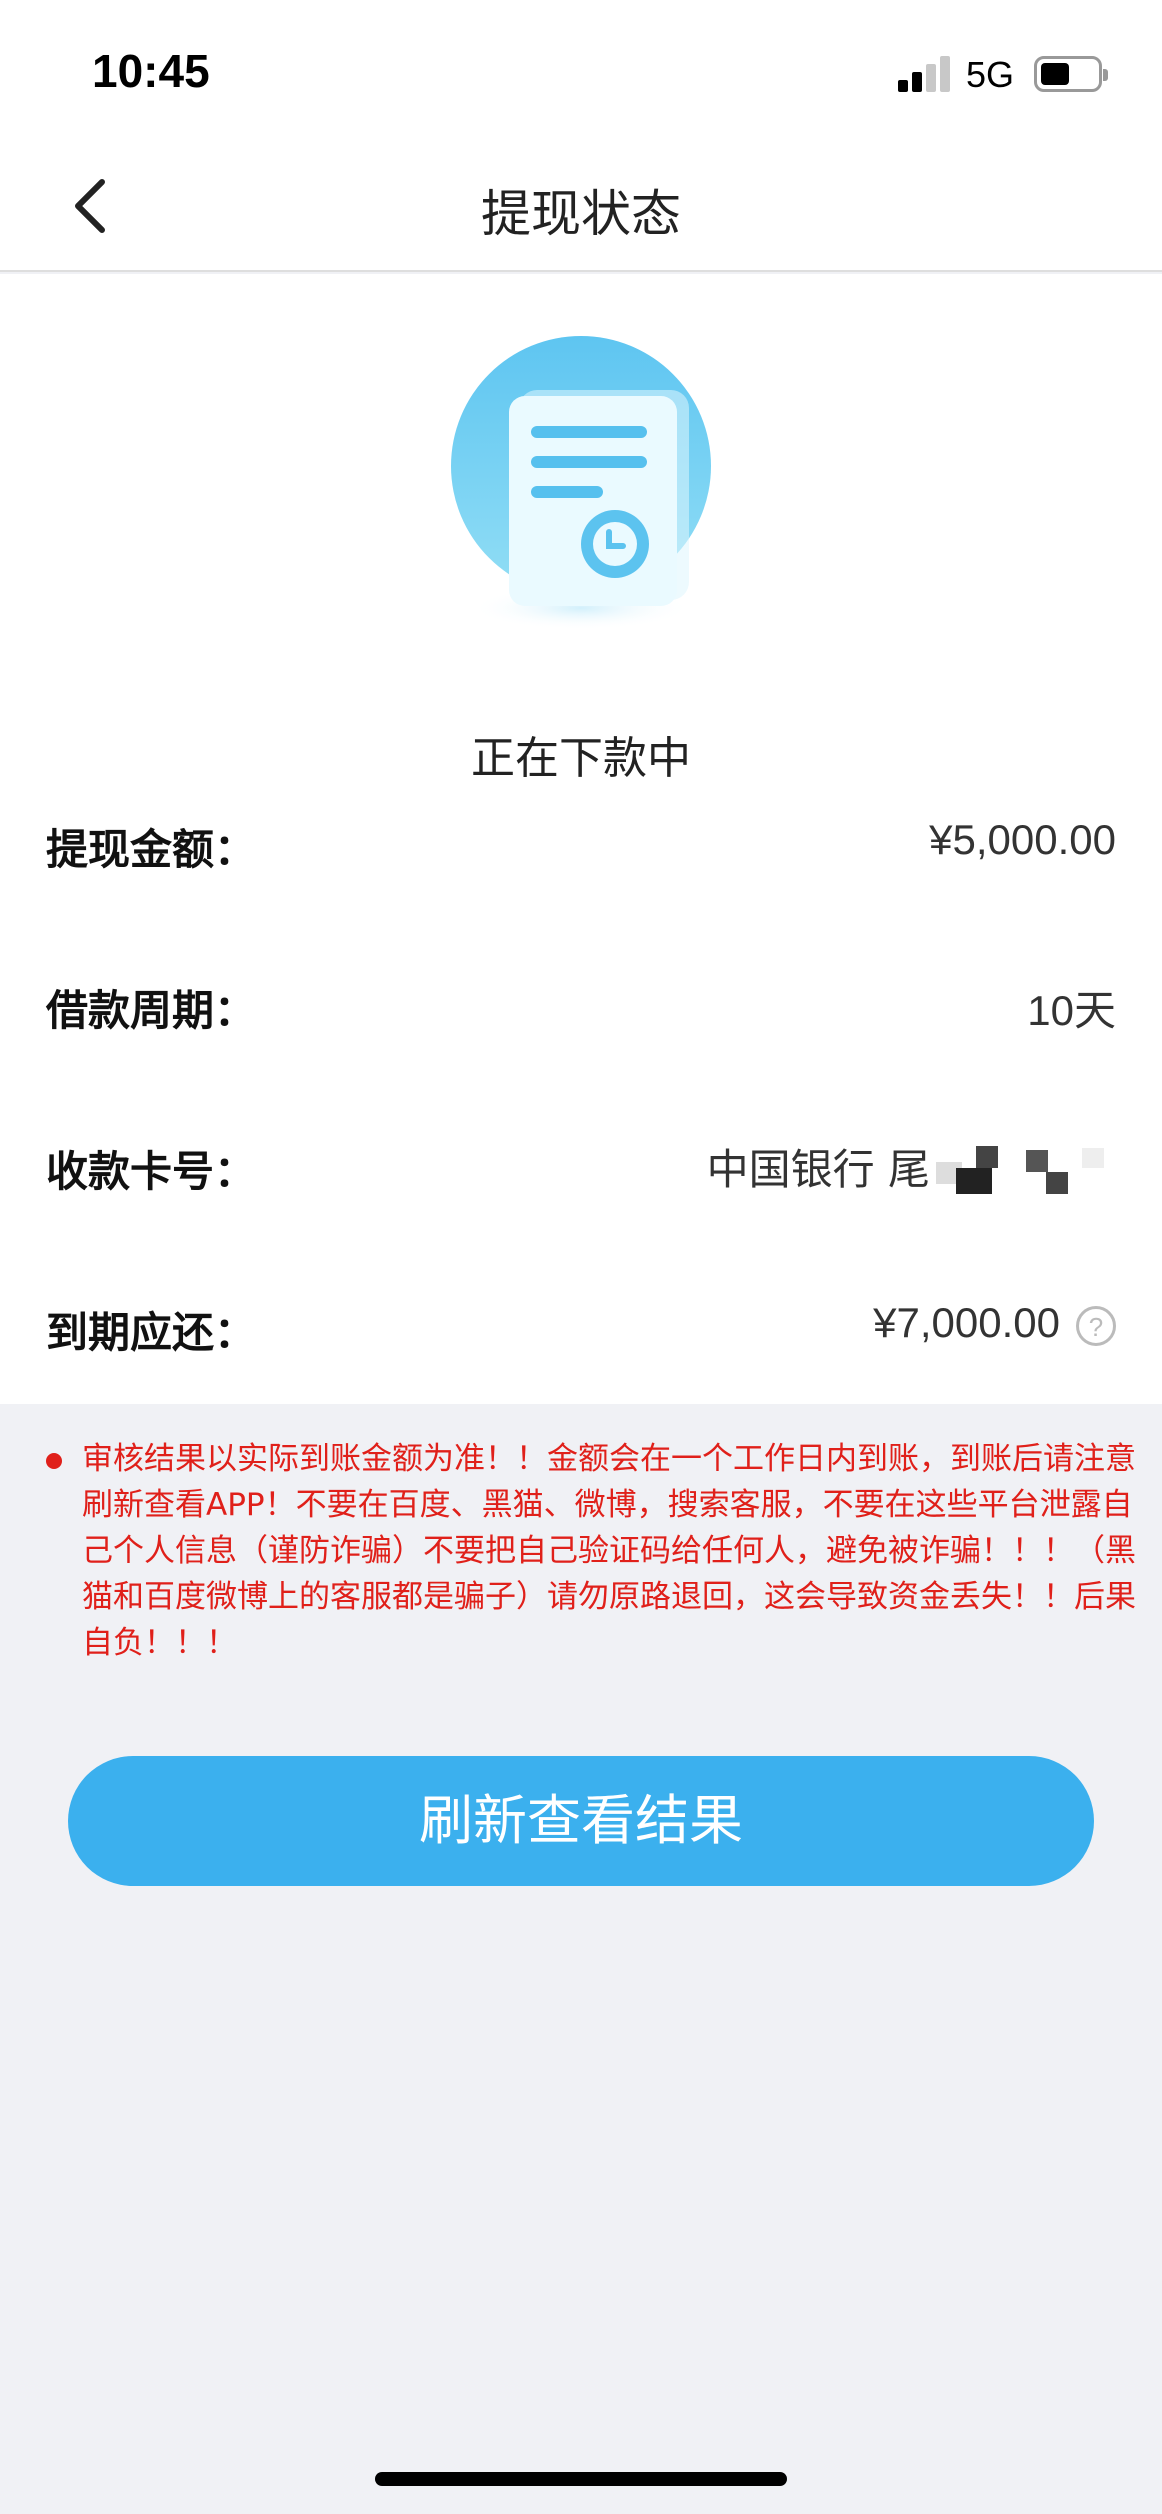 Image resolution: width=1162 pixels, height=2514 pixels. I want to click on period-value: 10天, so click(1071, 1010).